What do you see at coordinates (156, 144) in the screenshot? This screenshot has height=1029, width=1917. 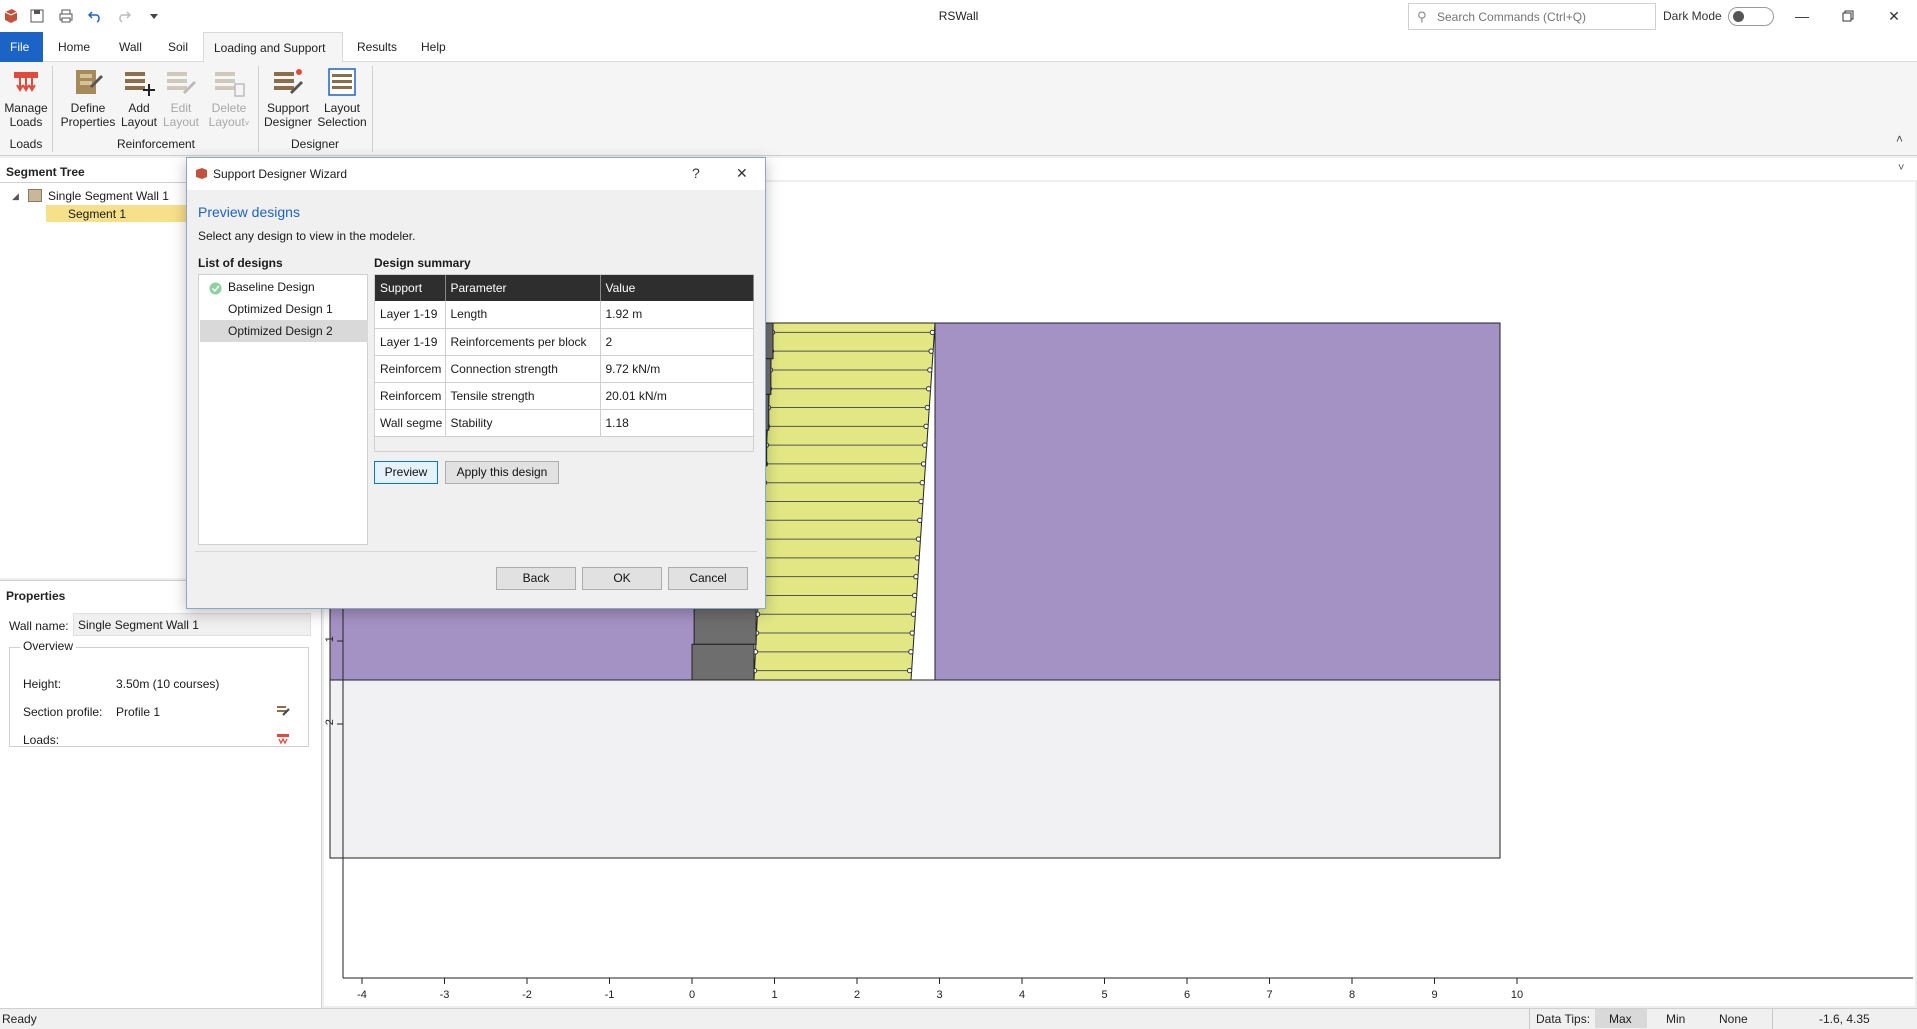 I see `group-label-reinforcement: Reinforcement` at bounding box center [156, 144].